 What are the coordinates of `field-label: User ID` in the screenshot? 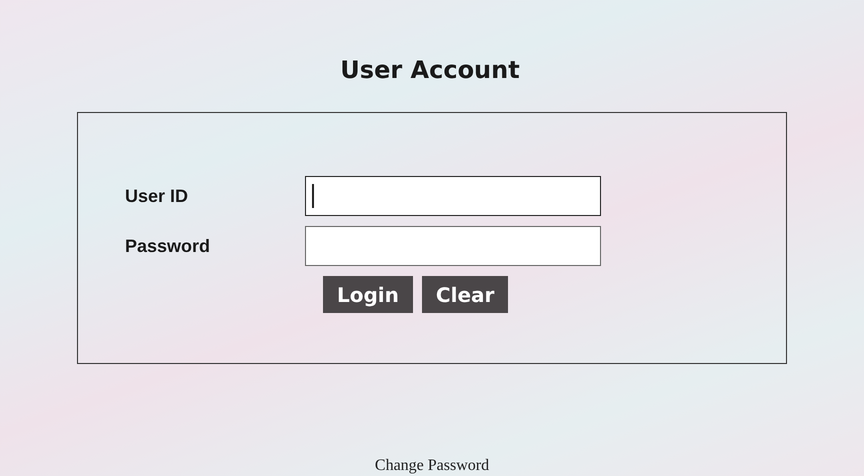 It's located at (157, 196).